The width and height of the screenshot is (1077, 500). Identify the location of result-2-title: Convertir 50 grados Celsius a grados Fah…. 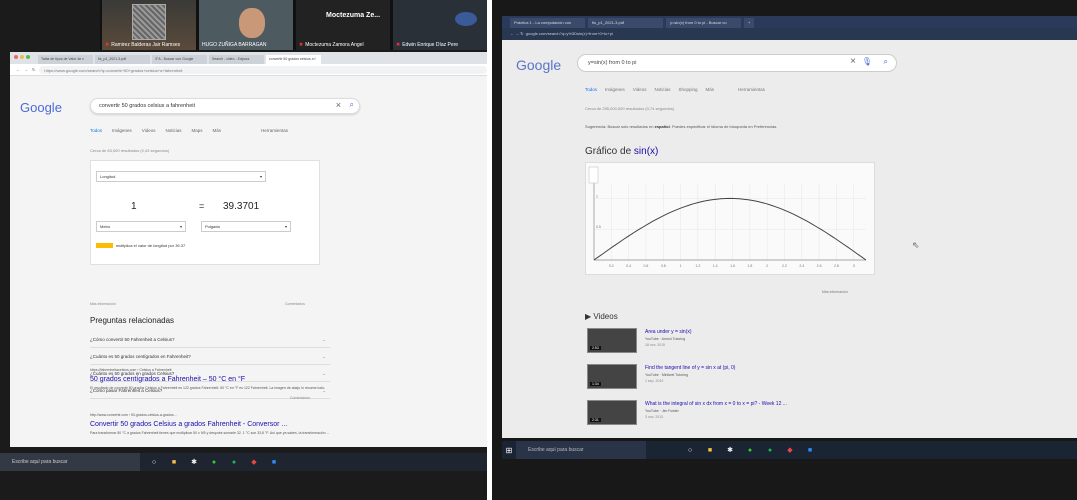
(188, 424).